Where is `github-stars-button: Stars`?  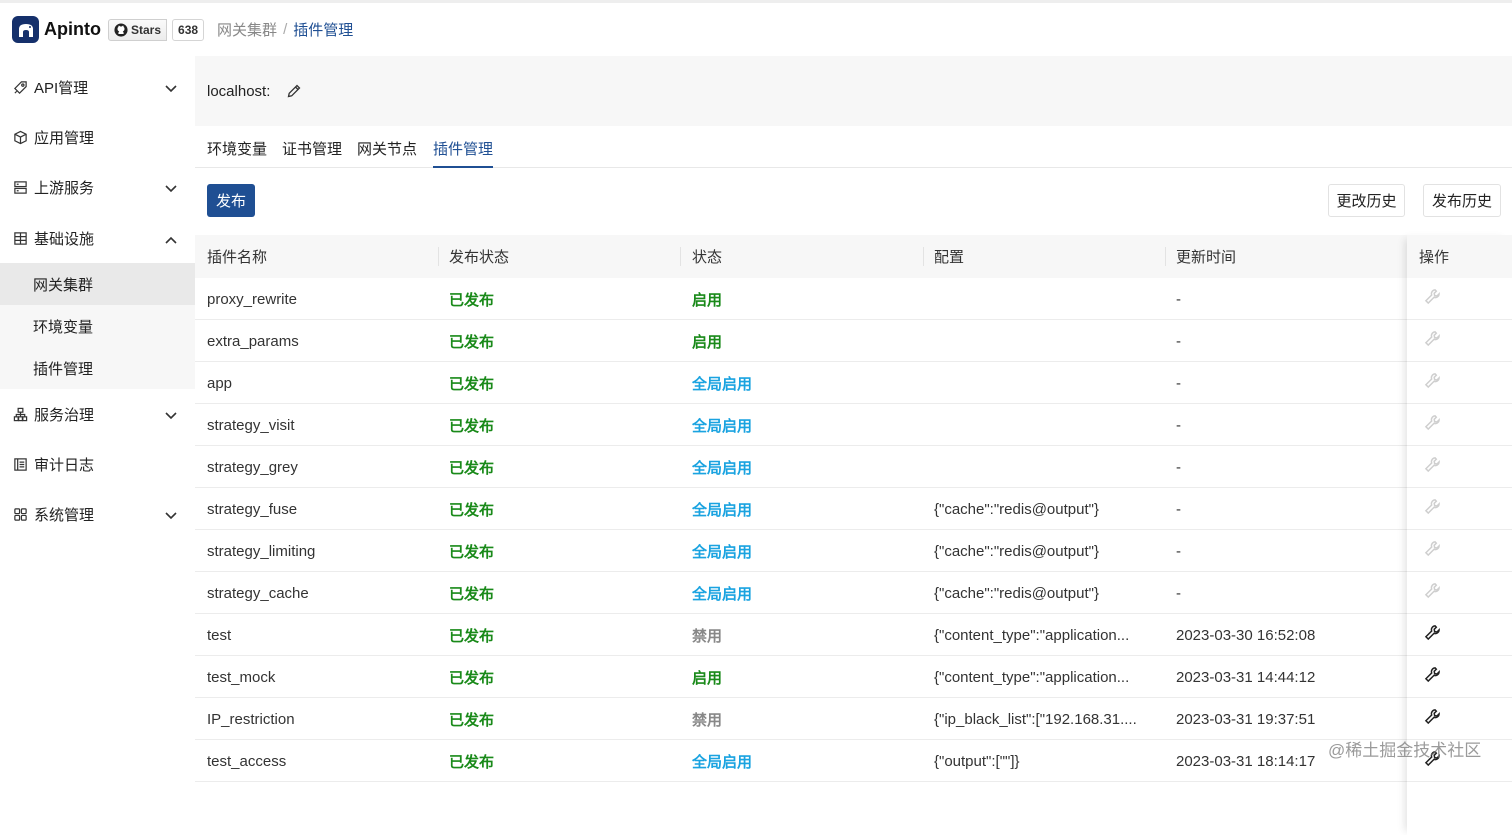 github-stars-button: Stars is located at coordinates (137, 29).